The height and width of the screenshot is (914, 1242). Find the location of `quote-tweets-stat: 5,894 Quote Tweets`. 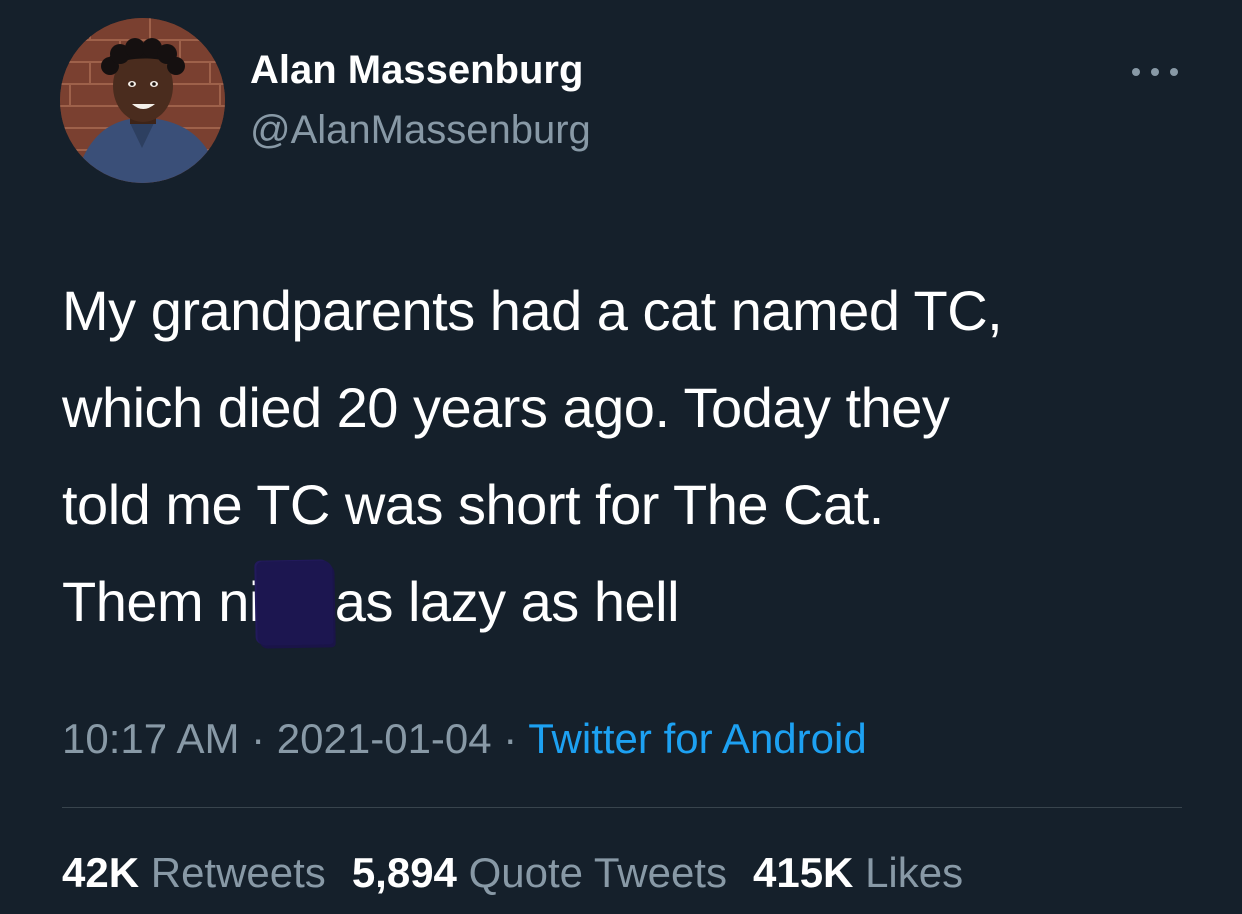

quote-tweets-stat: 5,894 Quote Tweets is located at coordinates (539, 873).